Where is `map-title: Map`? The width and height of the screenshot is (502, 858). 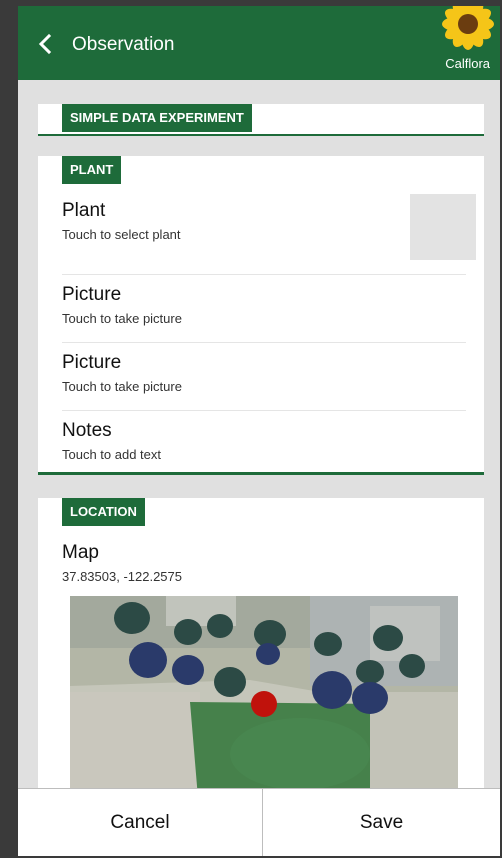 map-title: Map is located at coordinates (80, 552).